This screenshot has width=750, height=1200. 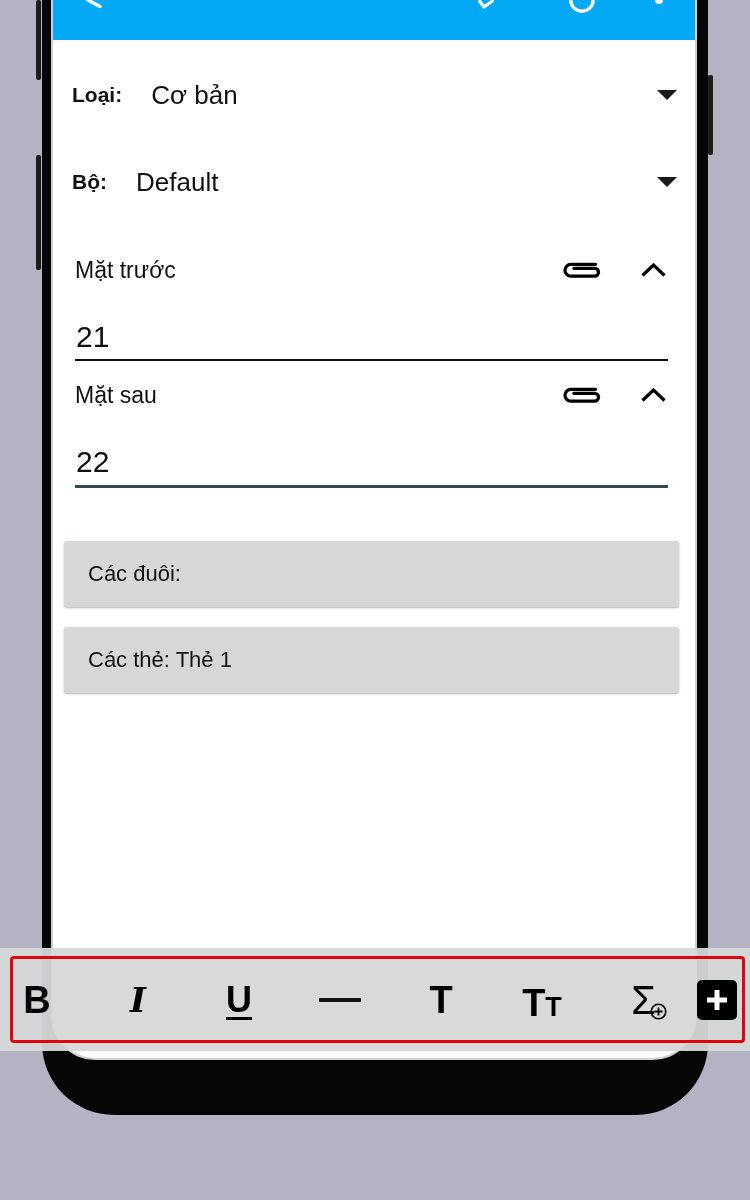 I want to click on bold-button: B, so click(x=37, y=999).